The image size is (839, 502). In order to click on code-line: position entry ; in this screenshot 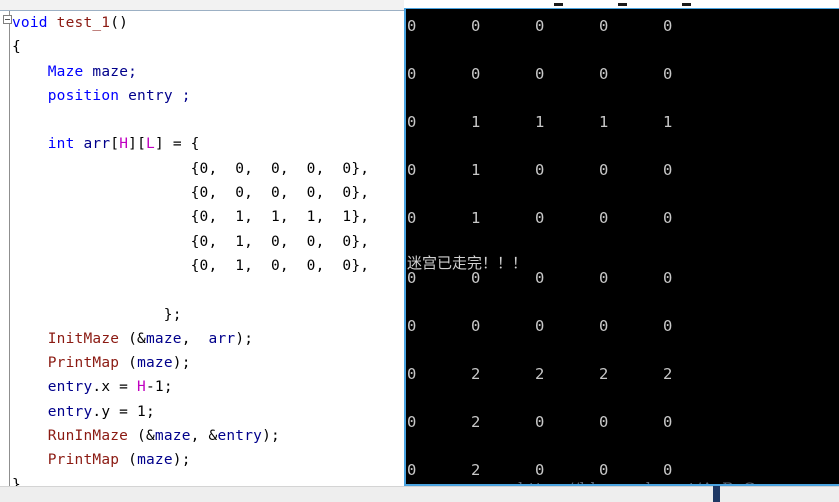, I will do `click(208, 96)`.